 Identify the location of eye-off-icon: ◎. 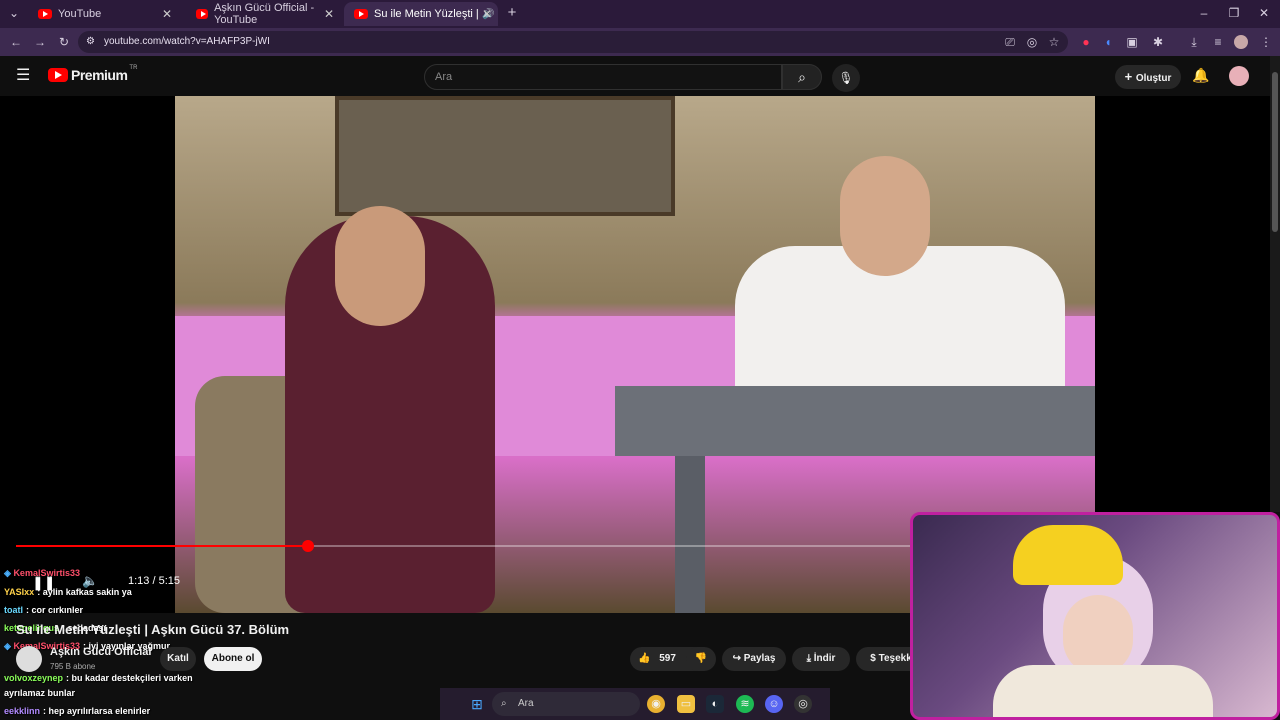
(1032, 42).